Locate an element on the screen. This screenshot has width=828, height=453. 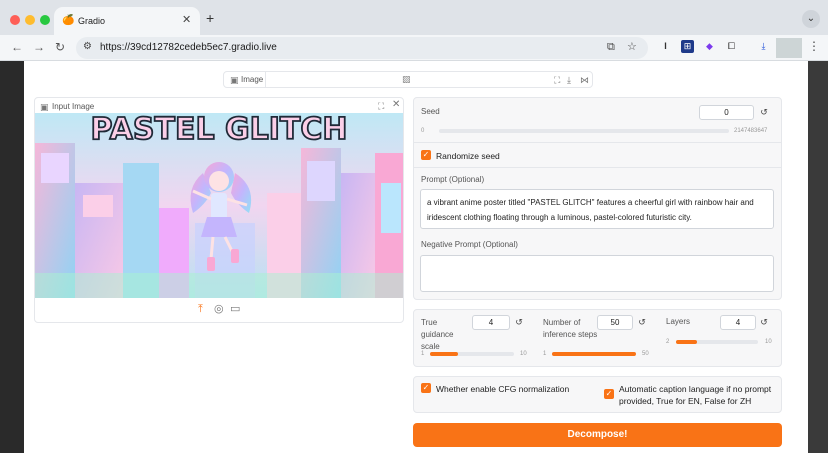
steps-label: Number of inference steps is located at coordinates (570, 328).